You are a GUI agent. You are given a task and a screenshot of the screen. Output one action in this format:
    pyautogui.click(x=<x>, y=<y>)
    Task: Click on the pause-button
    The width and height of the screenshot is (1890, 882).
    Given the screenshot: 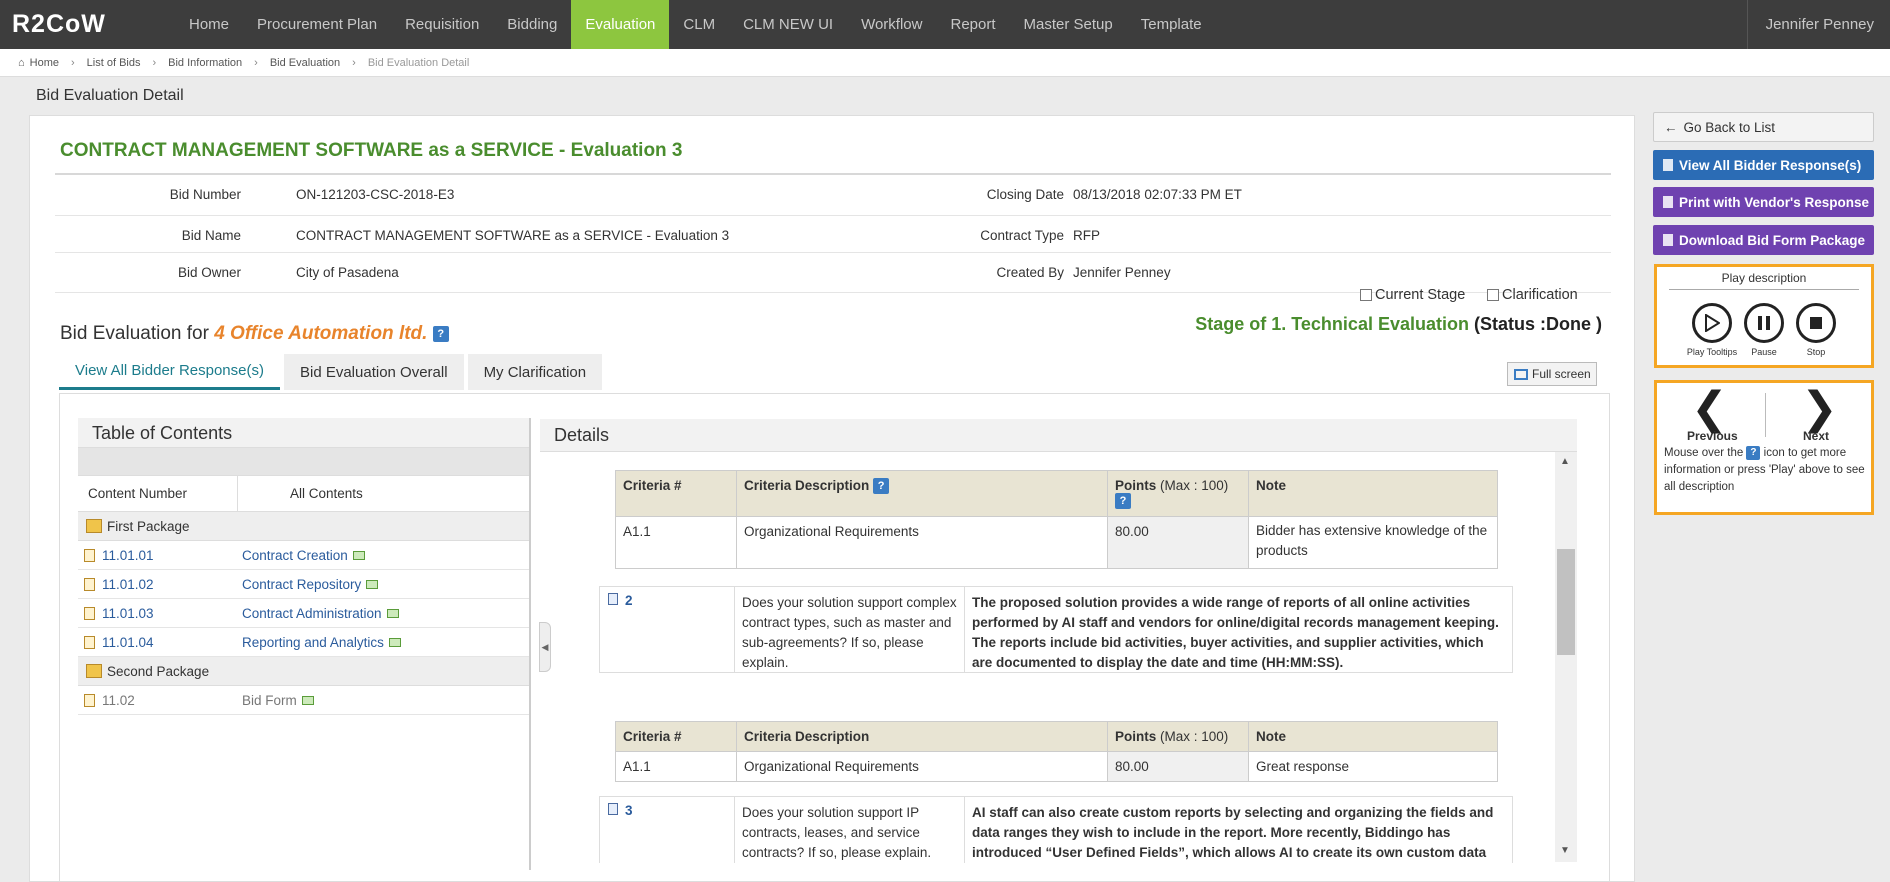 What is the action you would take?
    pyautogui.click(x=1764, y=323)
    